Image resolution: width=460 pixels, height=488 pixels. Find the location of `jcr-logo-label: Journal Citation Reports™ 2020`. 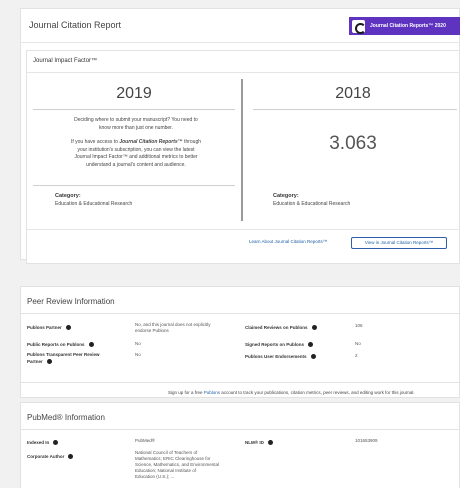

jcr-logo-label: Journal Citation Reports™ 2020 is located at coordinates (408, 26).